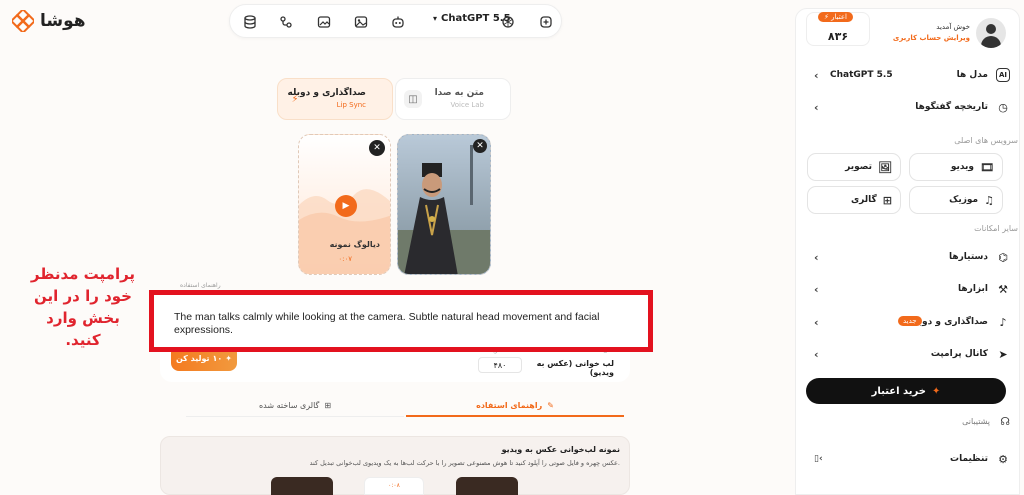 This screenshot has width=1024, height=495. Describe the element at coordinates (351, 105) in the screenshot. I see `mode-subtitle: Lip Sync` at that location.